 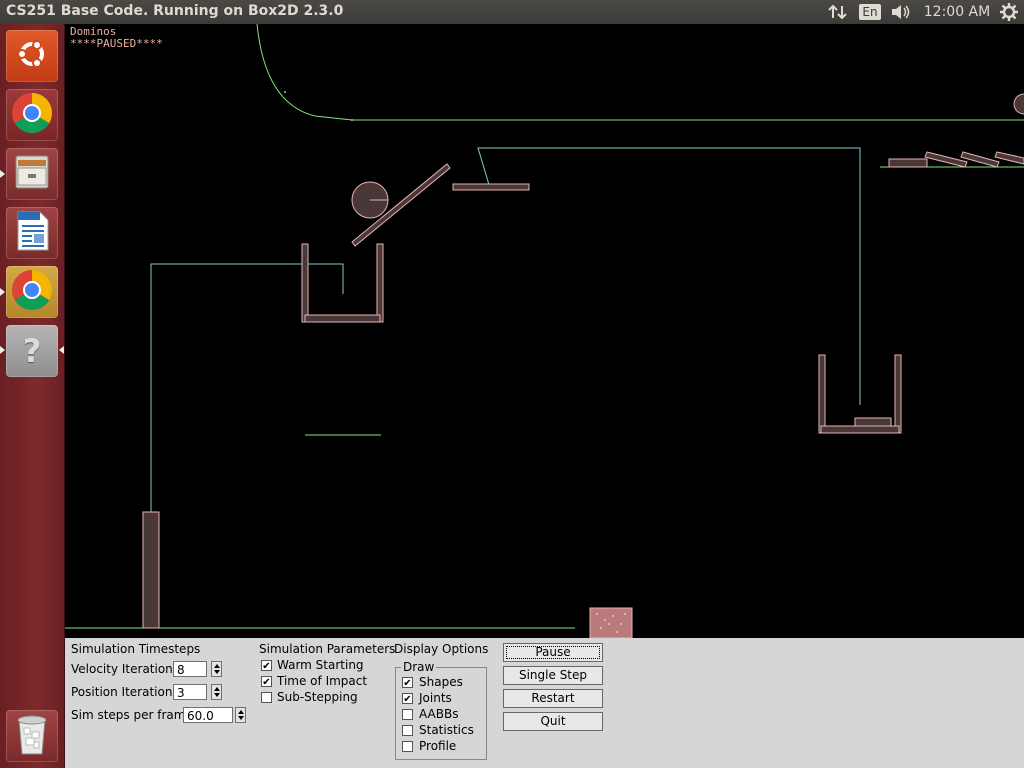 I want to click on params-header: Simulation Parameters, so click(x=327, y=649).